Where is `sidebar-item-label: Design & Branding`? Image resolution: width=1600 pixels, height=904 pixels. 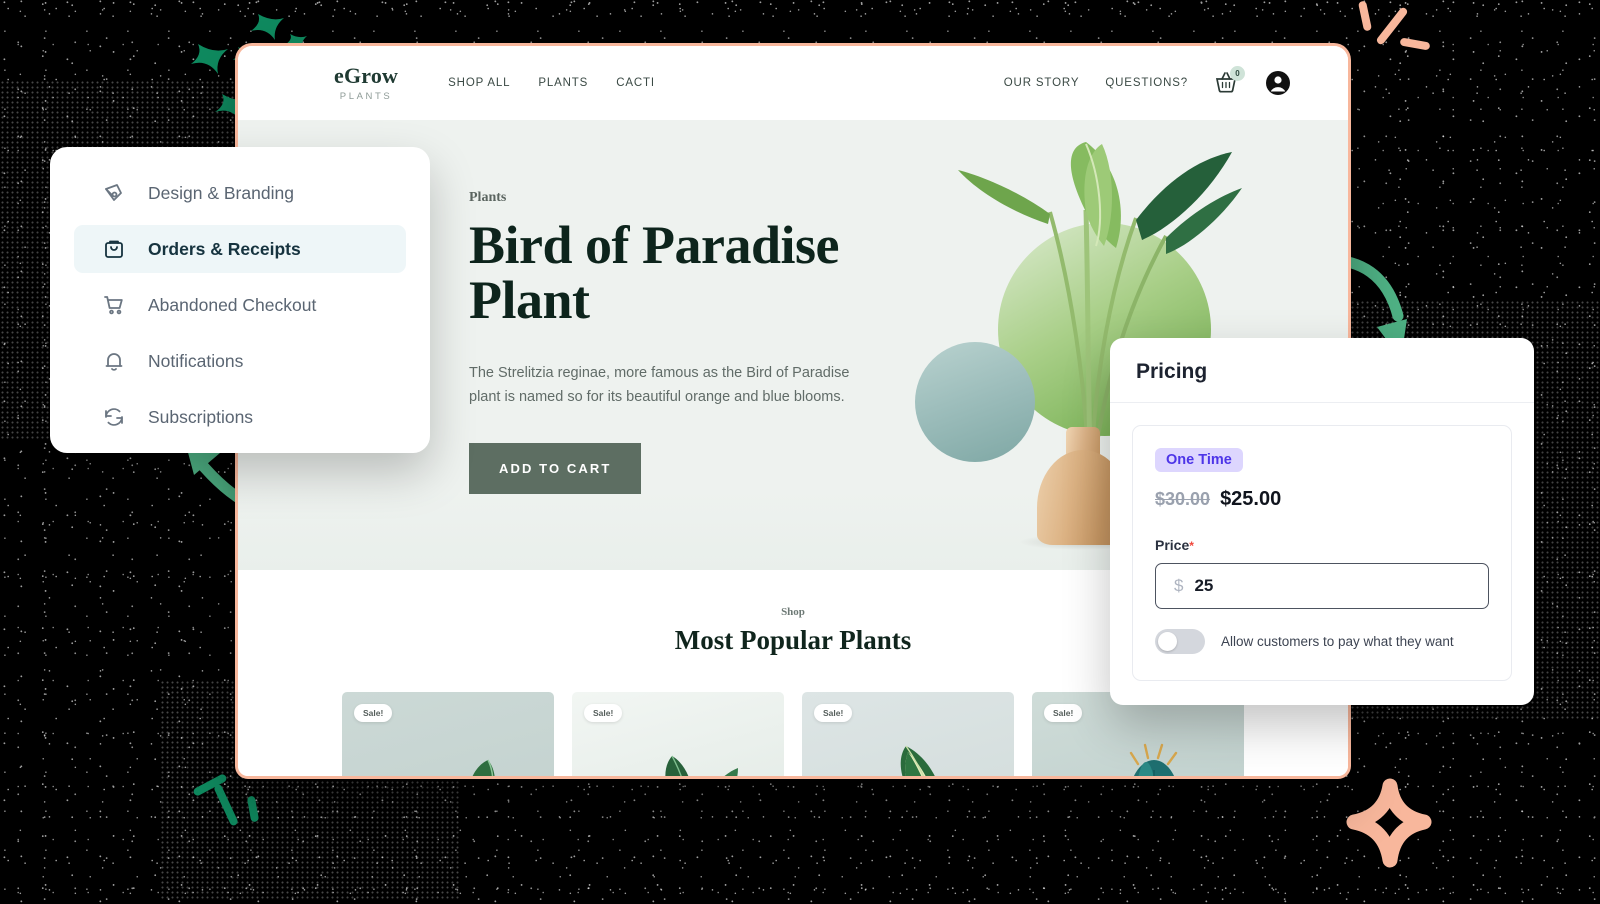 sidebar-item-label: Design & Branding is located at coordinates (221, 192).